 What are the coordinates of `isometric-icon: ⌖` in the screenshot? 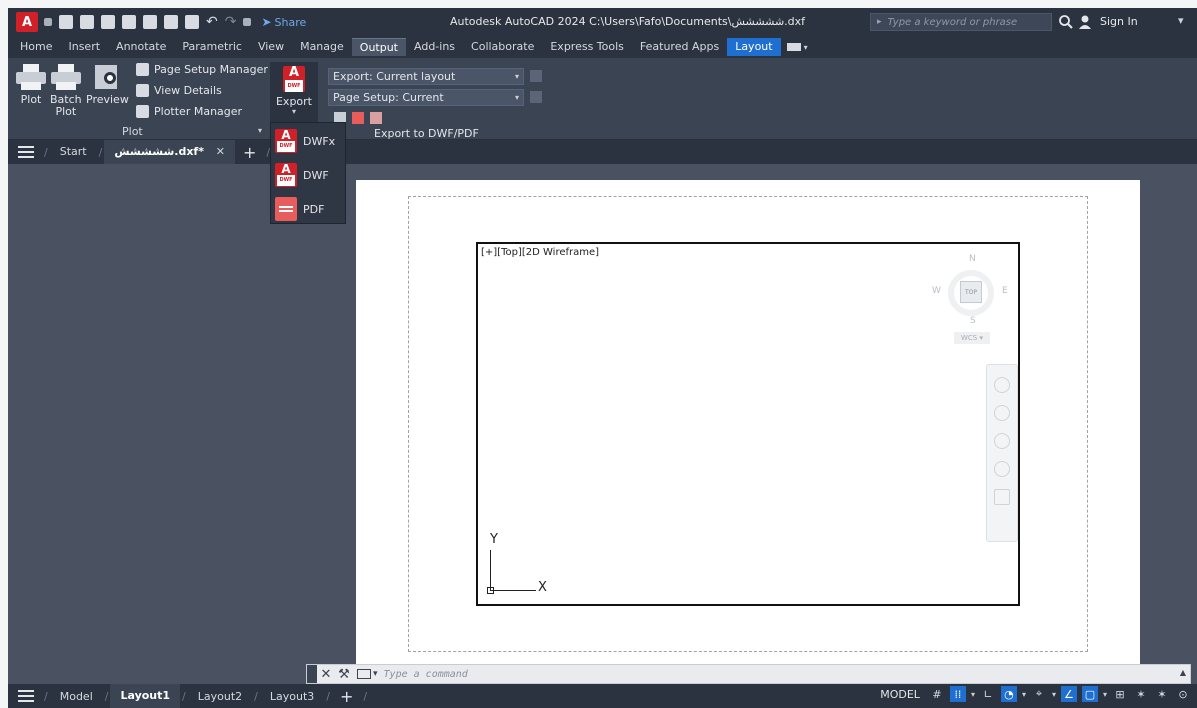 It's located at (1039, 694).